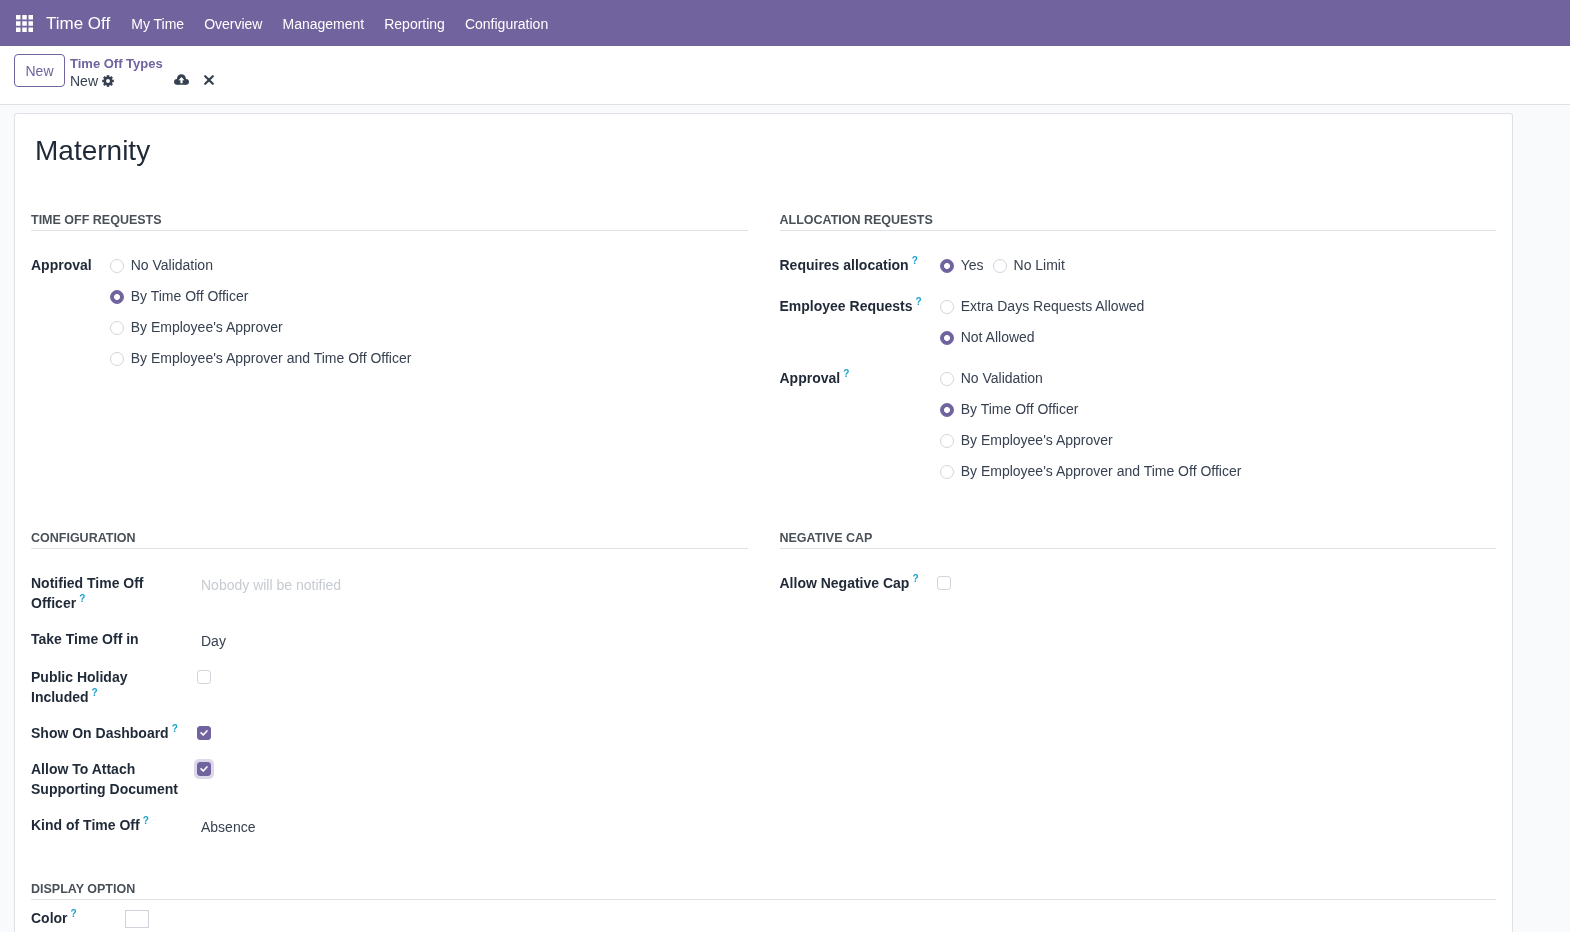 This screenshot has height=932, width=1570. I want to click on cloud-upload-icon, so click(181, 79).